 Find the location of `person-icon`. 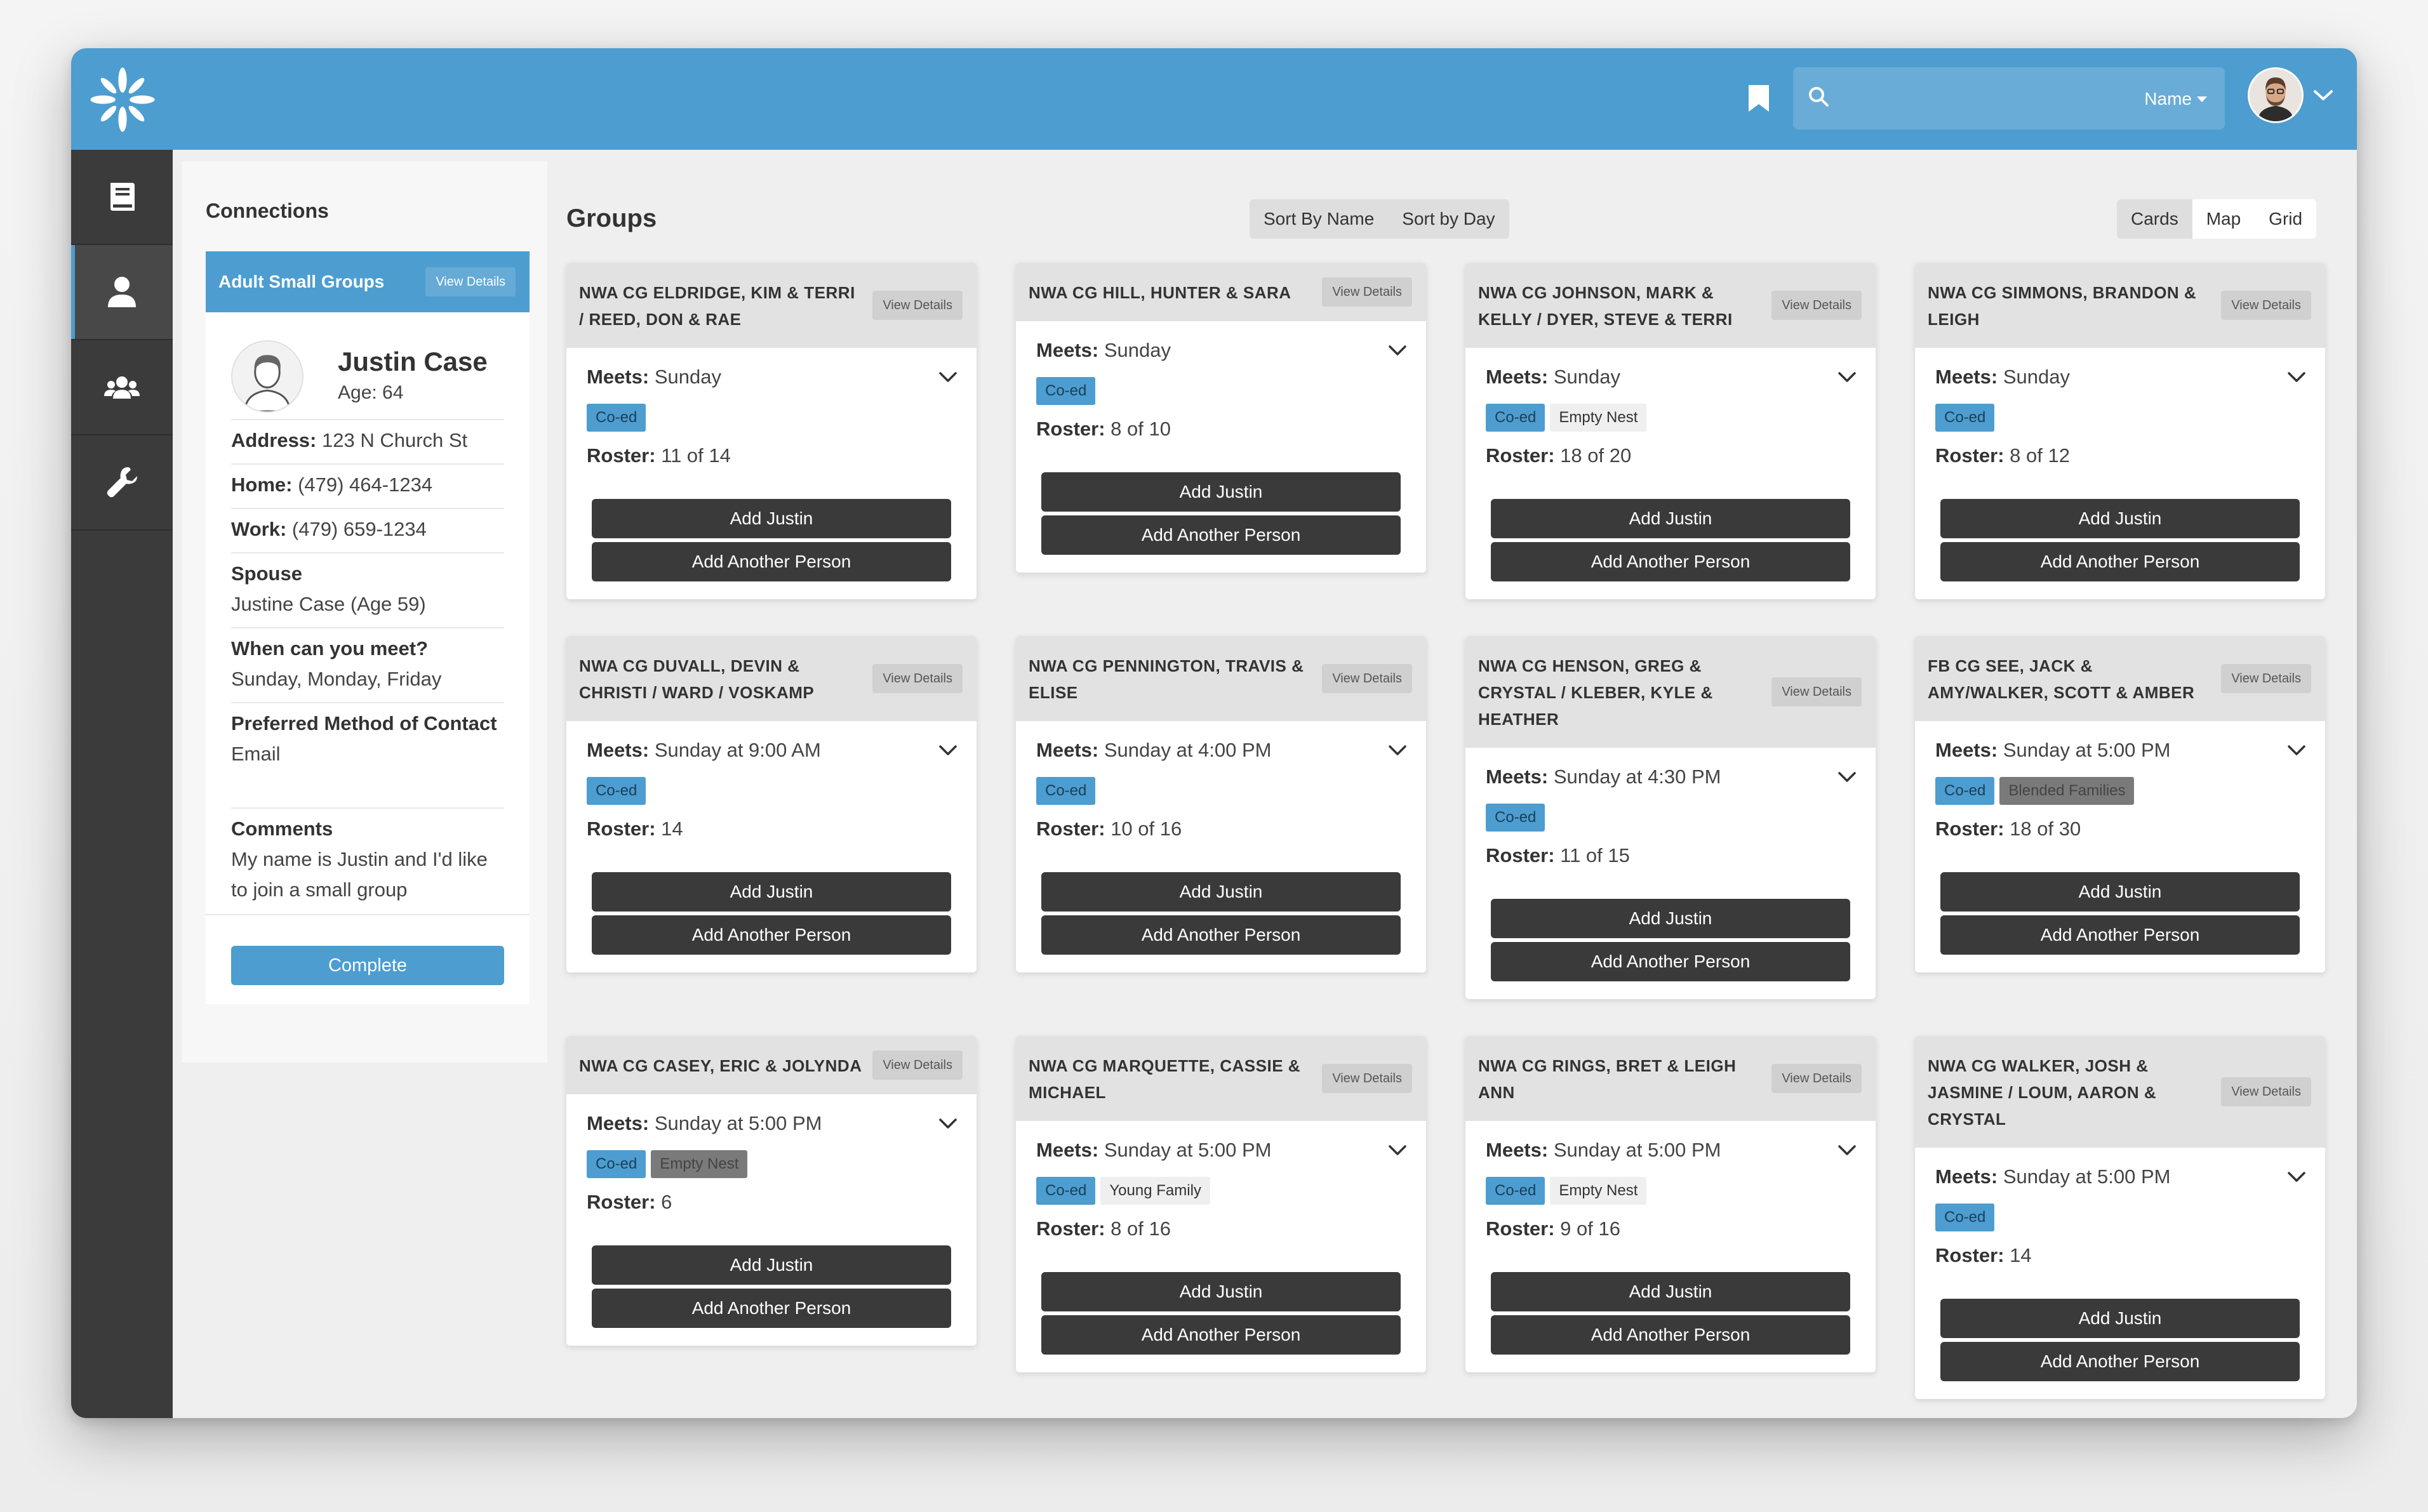

person-icon is located at coordinates (122, 292).